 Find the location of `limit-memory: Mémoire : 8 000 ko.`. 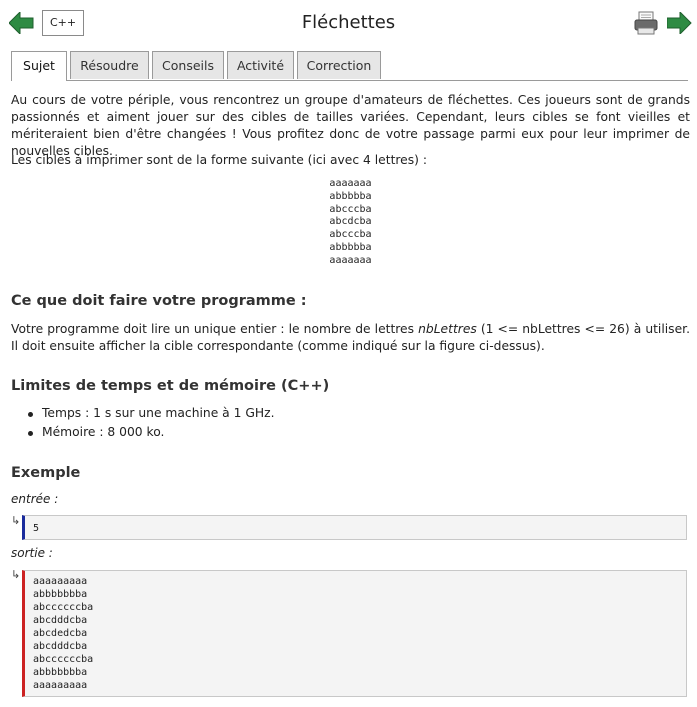

limit-memory: Mémoire : 8 000 ko. is located at coordinates (149, 432).